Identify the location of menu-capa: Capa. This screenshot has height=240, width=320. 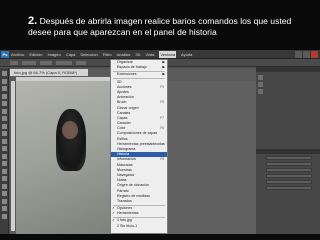
(71, 54).